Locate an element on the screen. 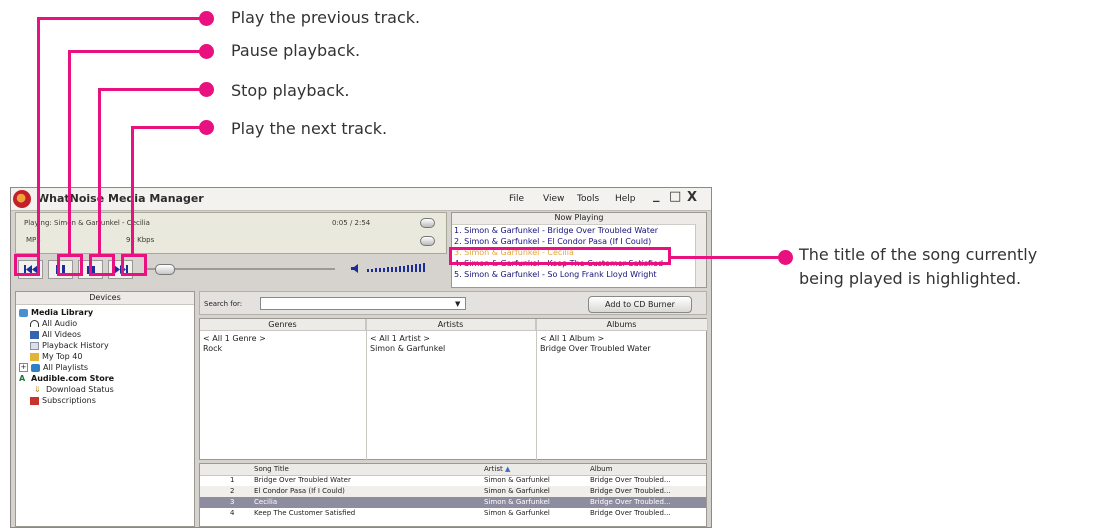 The image size is (1093, 528). albums-header: Albums is located at coordinates (622, 325).